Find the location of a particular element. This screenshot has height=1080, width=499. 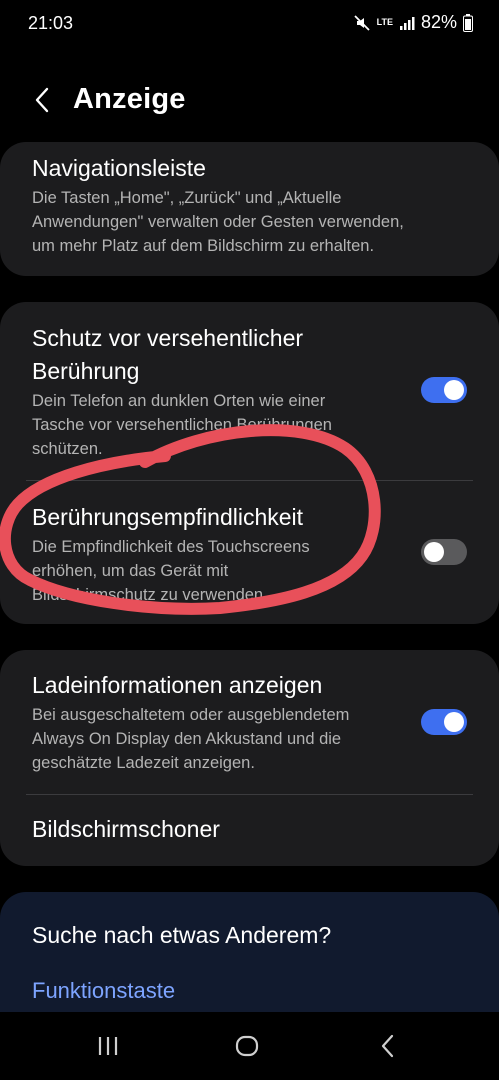

nav-back-button is located at coordinates (388, 1046).